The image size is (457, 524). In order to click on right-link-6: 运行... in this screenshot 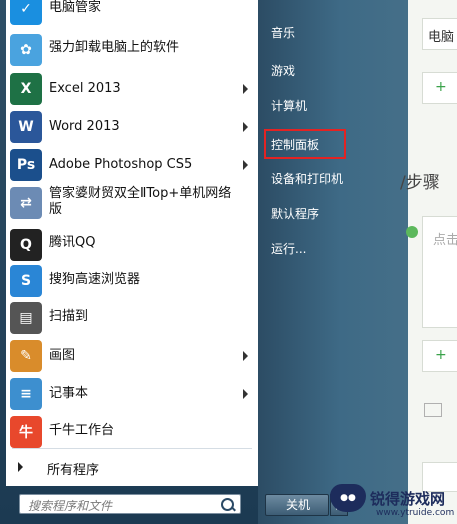, I will do `click(288, 248)`.